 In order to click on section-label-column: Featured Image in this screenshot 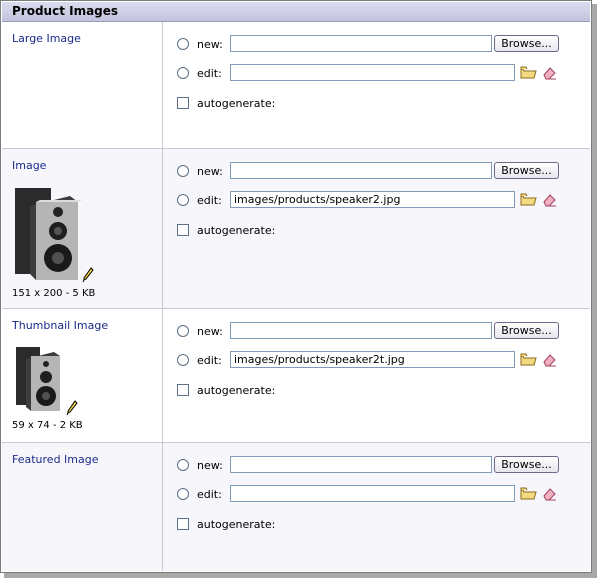, I will do `click(82, 507)`.